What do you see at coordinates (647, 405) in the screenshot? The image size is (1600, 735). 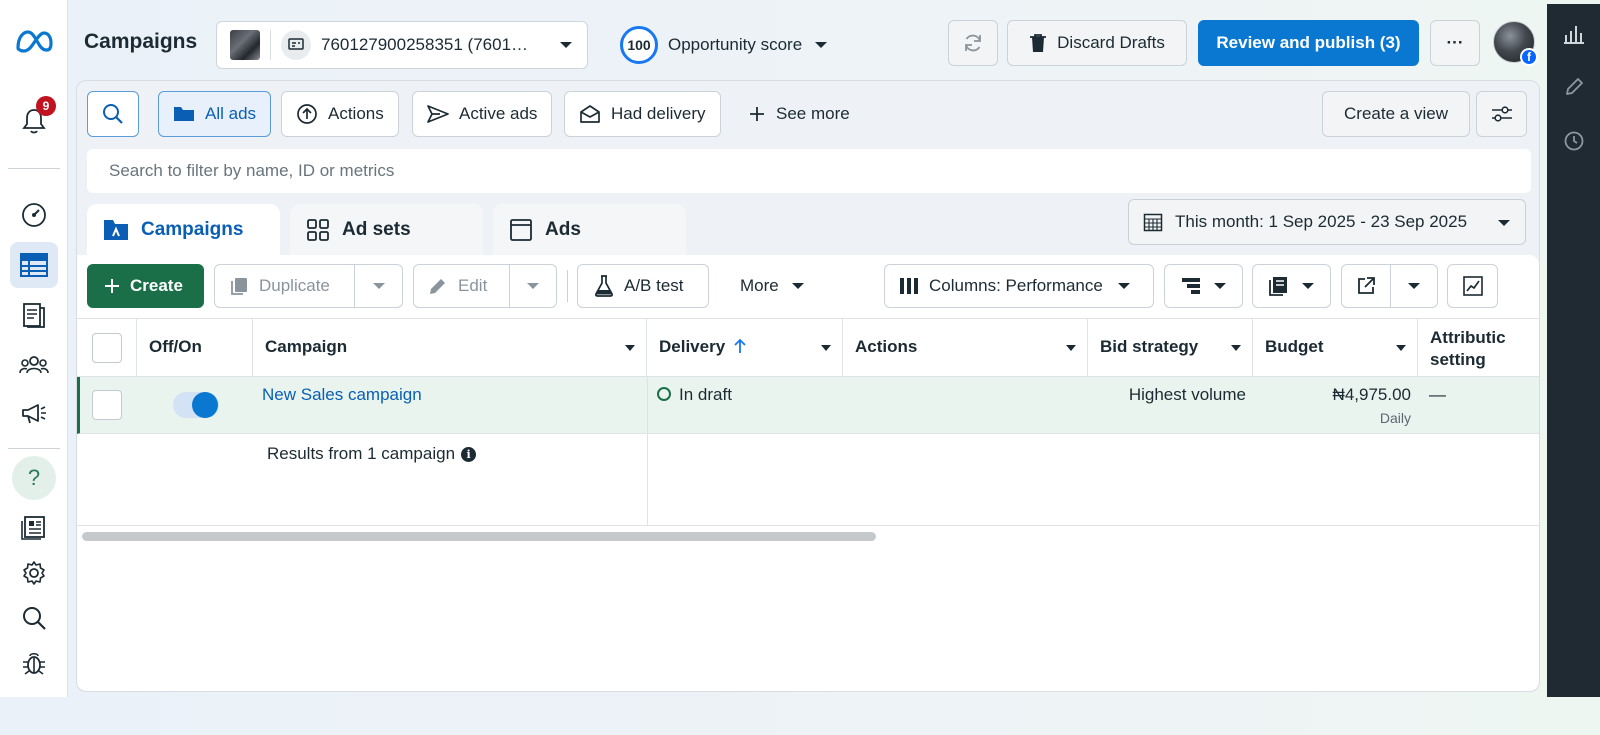 I see `row-divider` at bounding box center [647, 405].